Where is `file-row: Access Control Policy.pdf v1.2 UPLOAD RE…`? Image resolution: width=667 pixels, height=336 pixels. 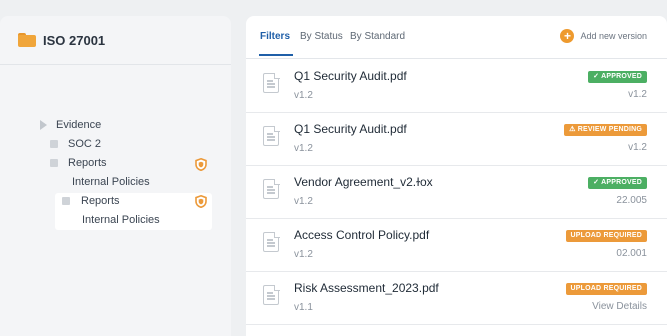 file-row: Access Control Policy.pdf v1.2 UPLOAD RE… is located at coordinates (456, 245).